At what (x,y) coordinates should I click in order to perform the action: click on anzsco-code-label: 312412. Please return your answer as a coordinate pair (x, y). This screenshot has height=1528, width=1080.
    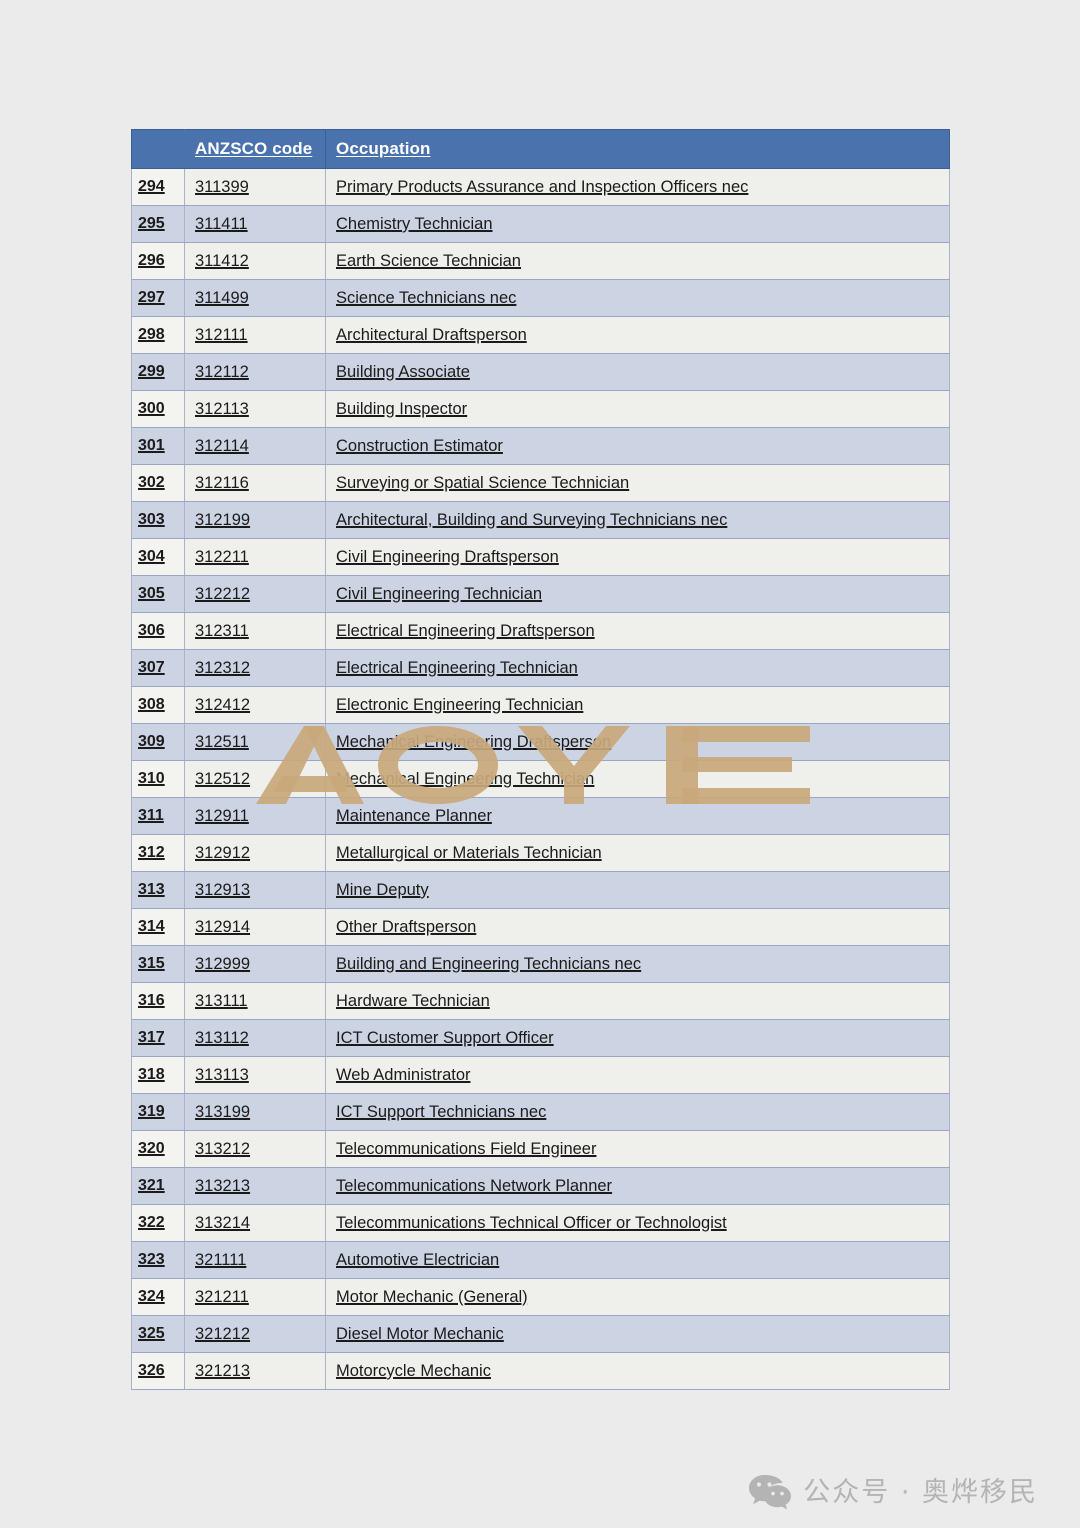
    Looking at the image, I should click on (223, 704).